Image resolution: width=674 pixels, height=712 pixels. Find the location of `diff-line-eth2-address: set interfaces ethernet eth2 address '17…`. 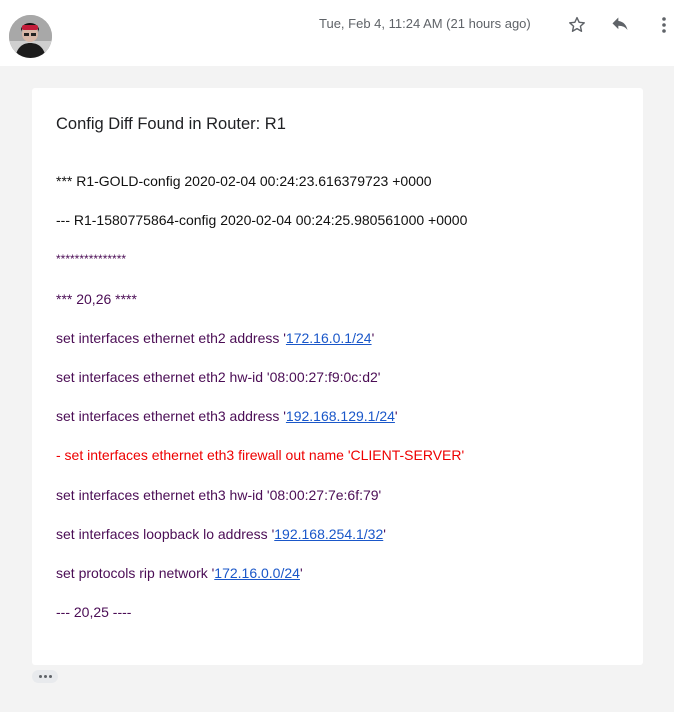

diff-line-eth2-address: set interfaces ethernet eth2 address '17… is located at coordinates (215, 338).